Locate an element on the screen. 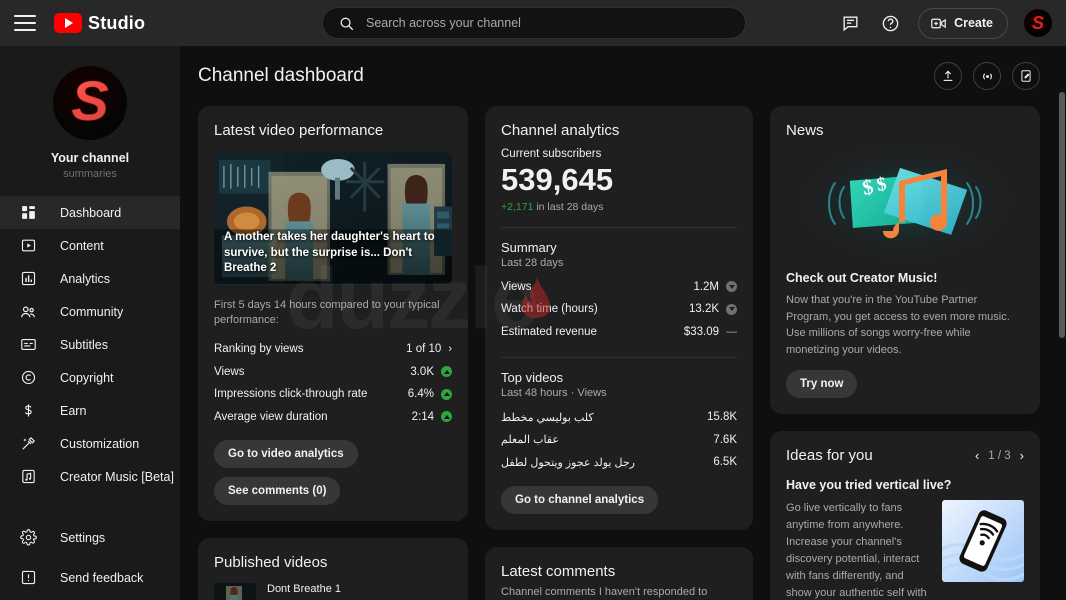 The height and width of the screenshot is (600, 1066). card-title: Latest comments is located at coordinates (558, 571).